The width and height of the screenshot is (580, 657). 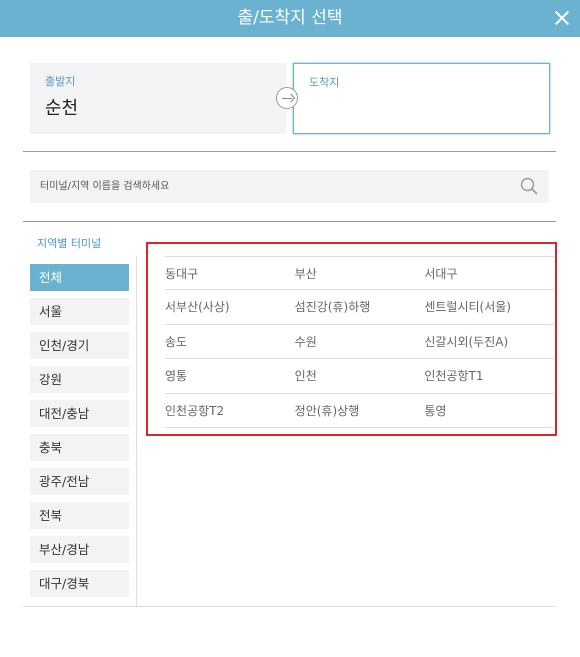 I want to click on terminal-item: 서대구, so click(x=489, y=273).